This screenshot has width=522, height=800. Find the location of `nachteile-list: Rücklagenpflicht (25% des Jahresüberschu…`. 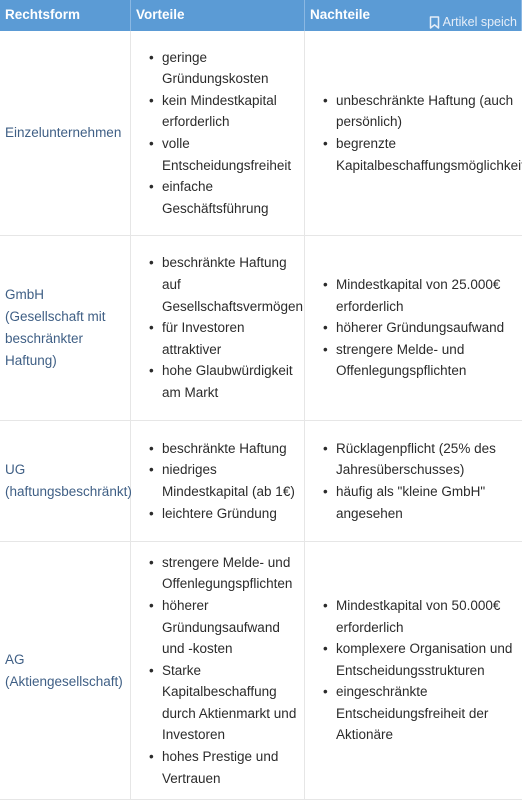

nachteile-list: Rücklagenpflicht (25% des Jahresüberschu… is located at coordinates (413, 481).